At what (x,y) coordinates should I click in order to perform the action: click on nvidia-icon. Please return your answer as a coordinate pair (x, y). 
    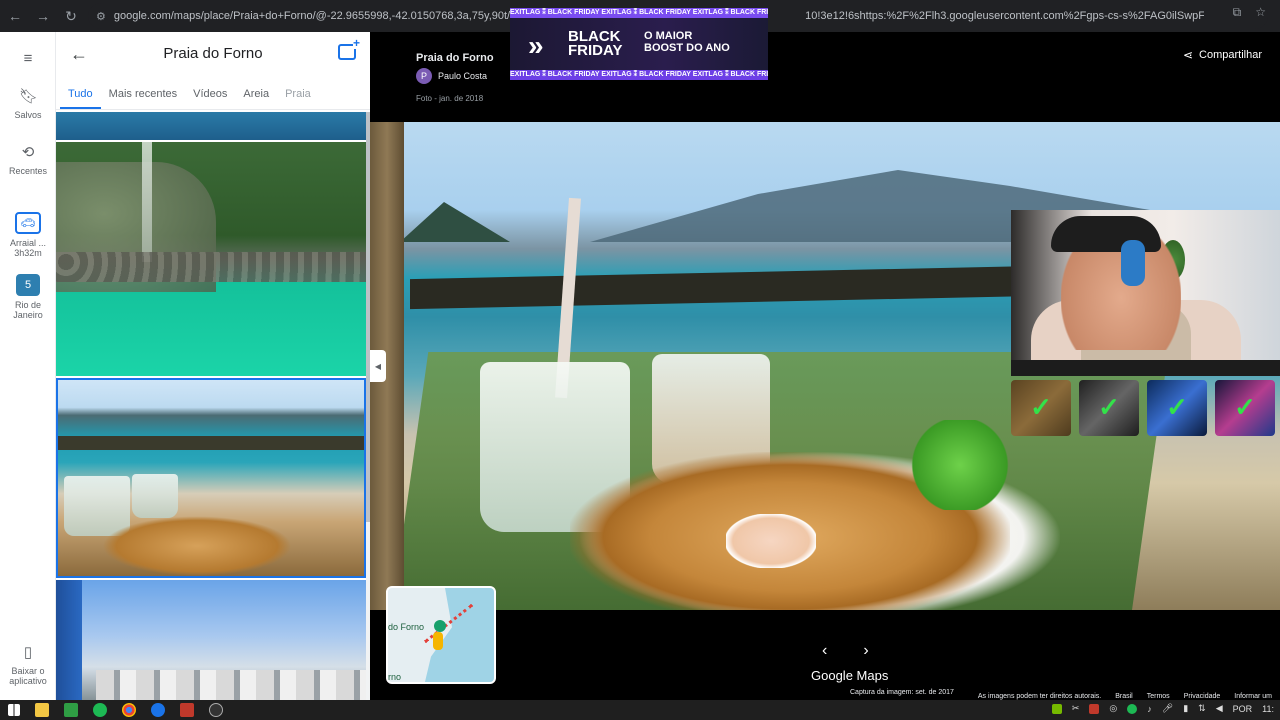
    Looking at the image, I should click on (1056, 708).